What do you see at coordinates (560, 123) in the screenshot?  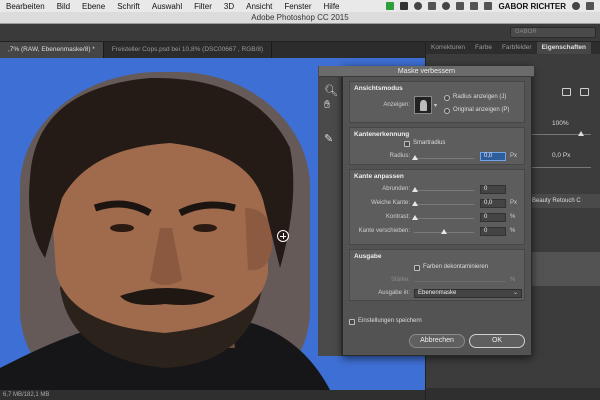 I see `density-value: 100%` at bounding box center [560, 123].